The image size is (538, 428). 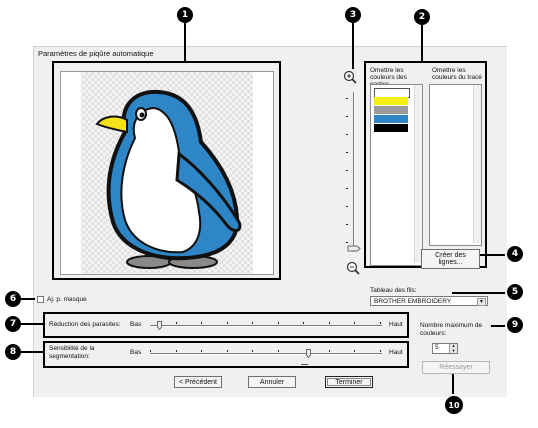 What do you see at coordinates (160, 325) in the screenshot?
I see `noise-slider-thumb` at bounding box center [160, 325].